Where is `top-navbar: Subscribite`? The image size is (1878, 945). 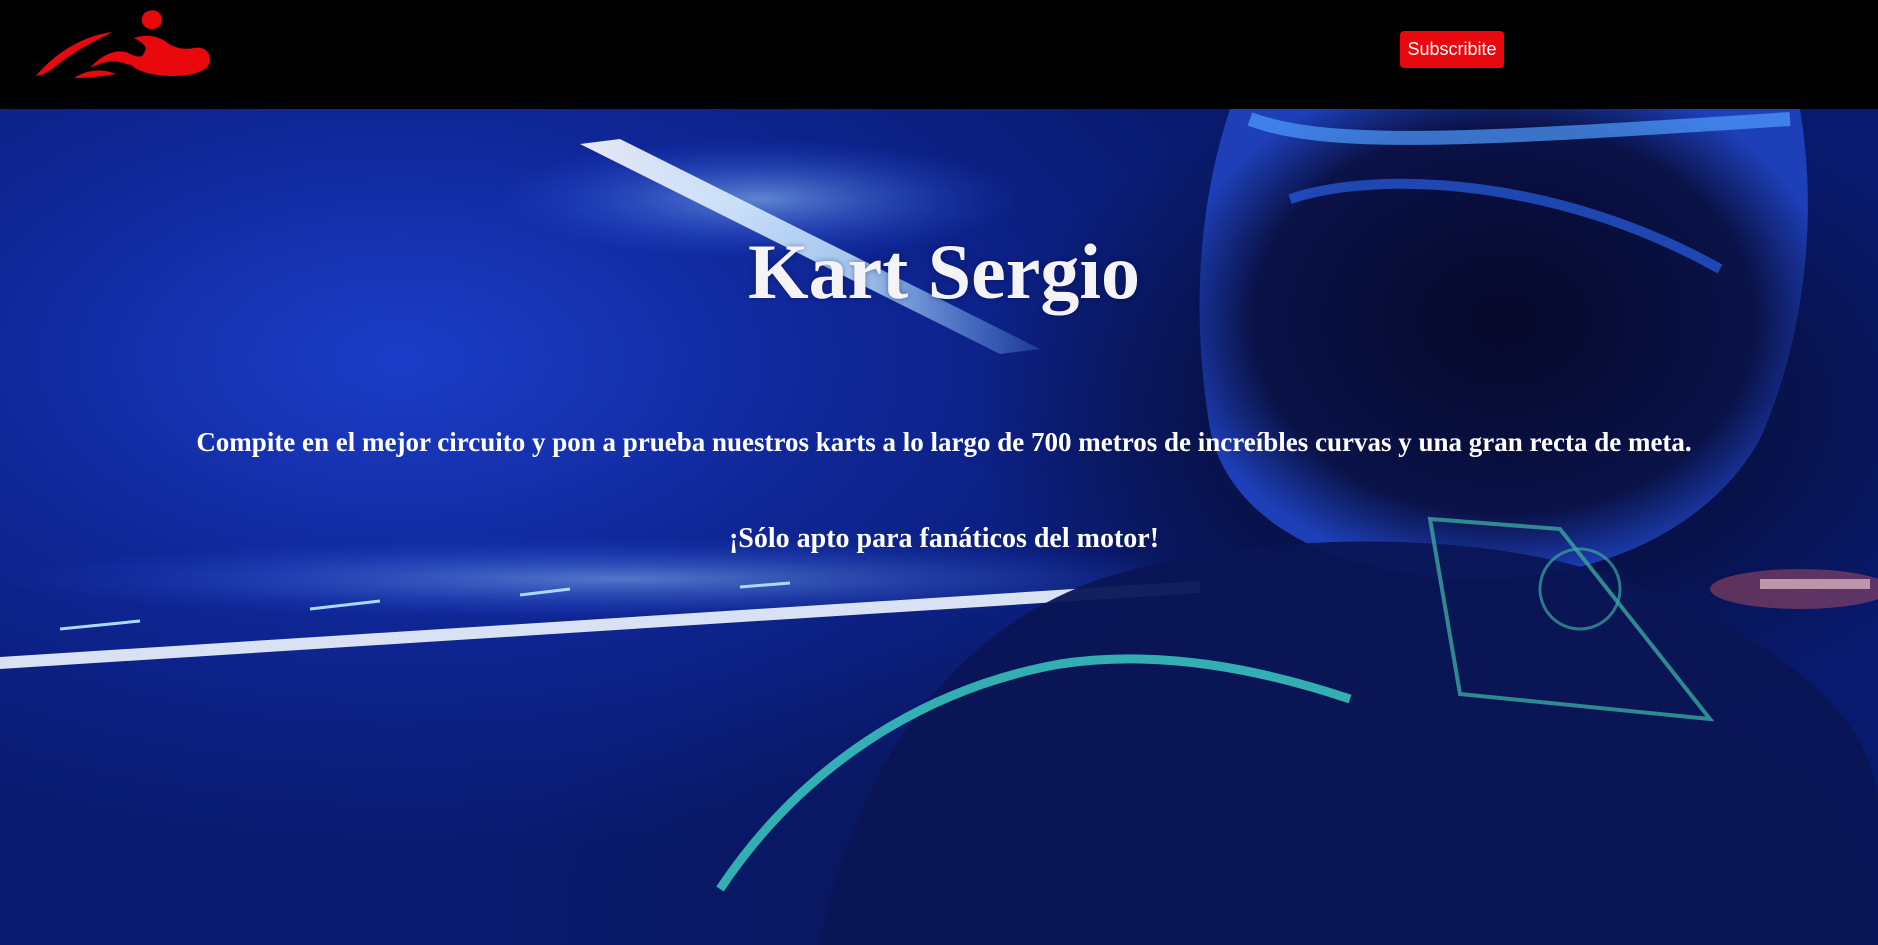
top-navbar: Subscribite is located at coordinates (939, 54).